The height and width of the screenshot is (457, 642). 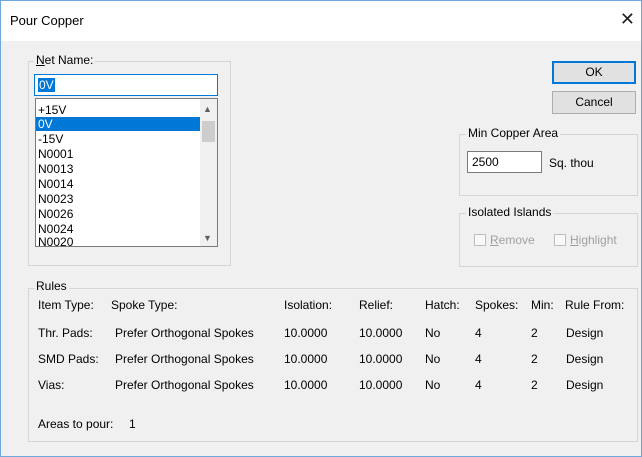 What do you see at coordinates (376, 305) in the screenshot?
I see `header-relief: Relief:` at bounding box center [376, 305].